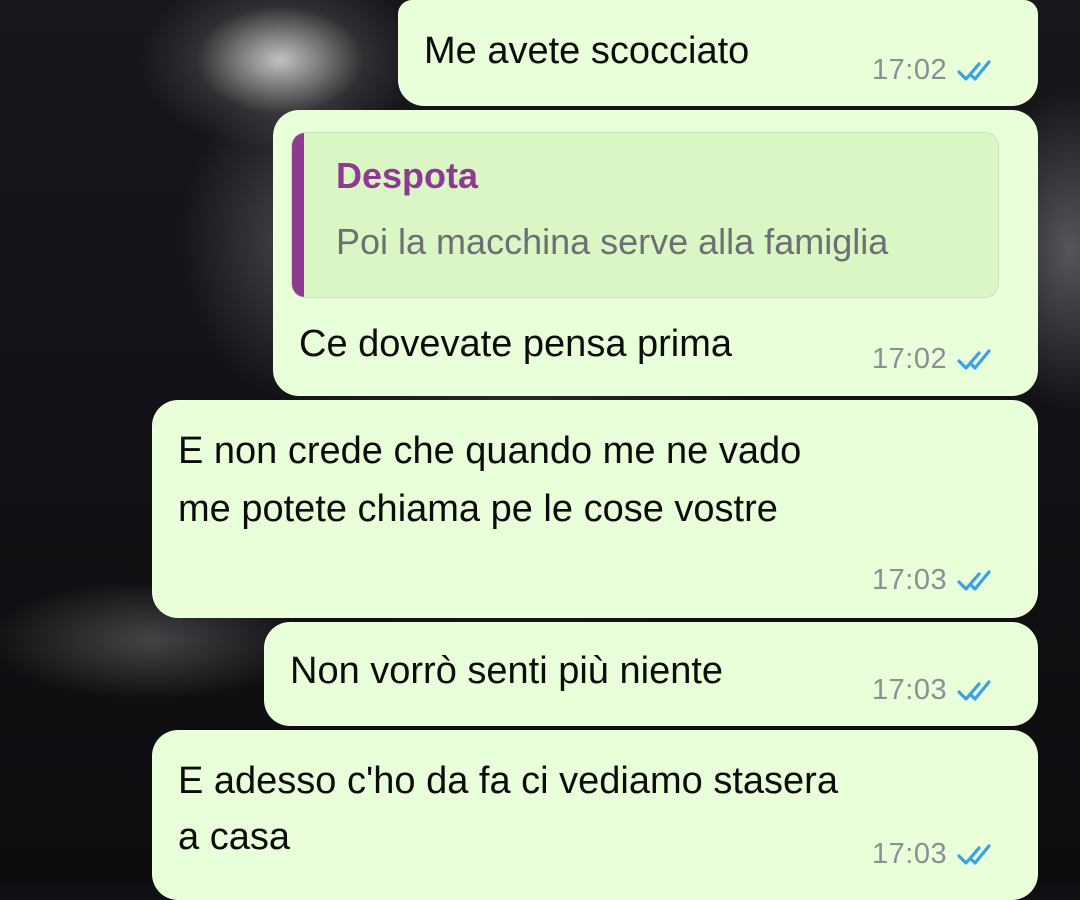  I want to click on quote-accent-bar, so click(298, 215).